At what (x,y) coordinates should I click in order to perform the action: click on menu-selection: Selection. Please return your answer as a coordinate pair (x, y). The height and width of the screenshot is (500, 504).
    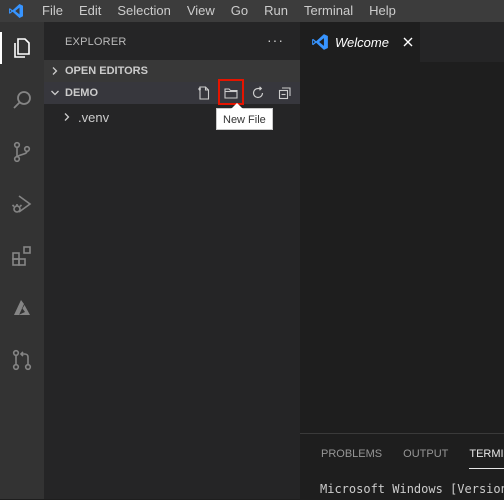
    Looking at the image, I should click on (143, 11).